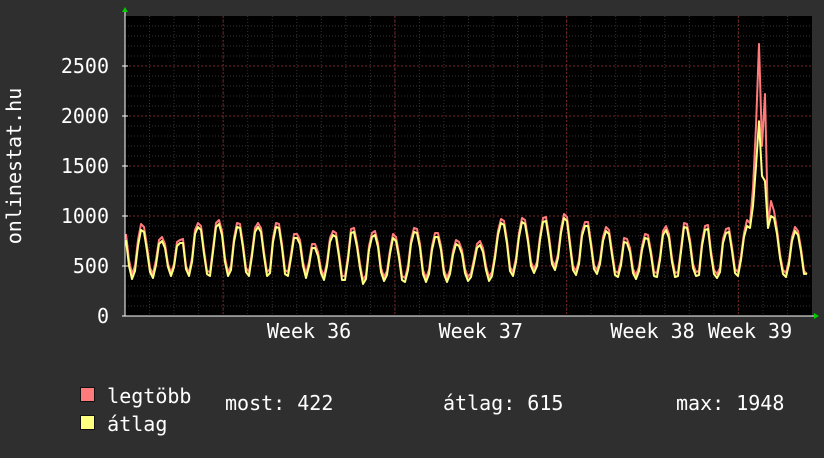 The height and width of the screenshot is (458, 824). I want to click on x-tick-label: Week 38, so click(652, 331).